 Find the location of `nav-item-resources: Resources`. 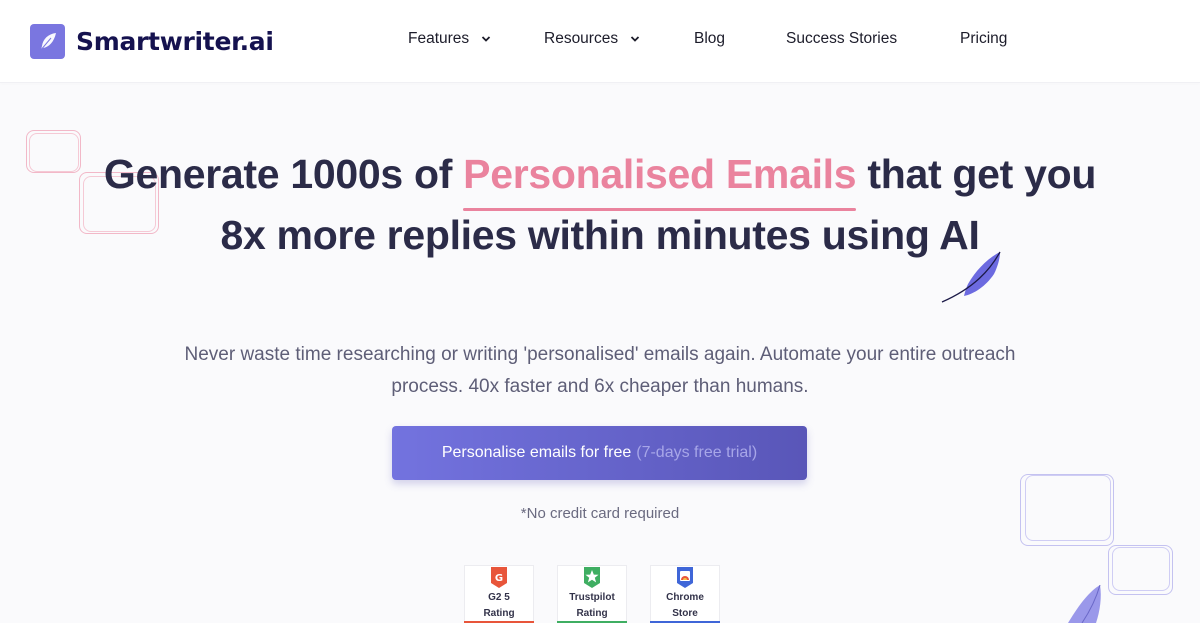

nav-item-resources: Resources is located at coordinates (592, 39).